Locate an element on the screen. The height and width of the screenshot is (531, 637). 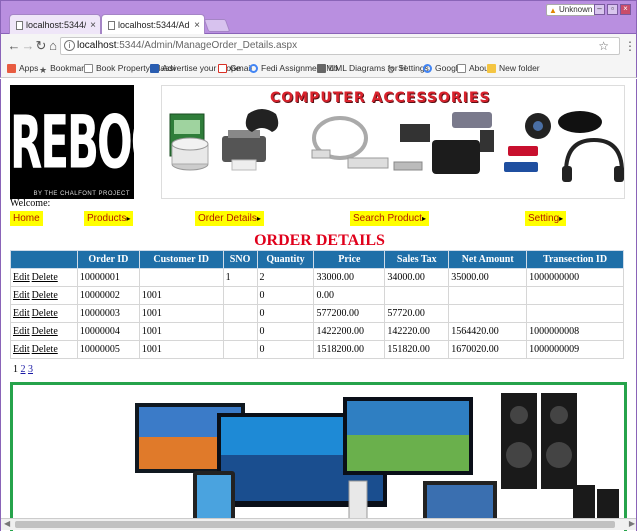
nav-products: Products▸ is located at coordinates (109, 218).